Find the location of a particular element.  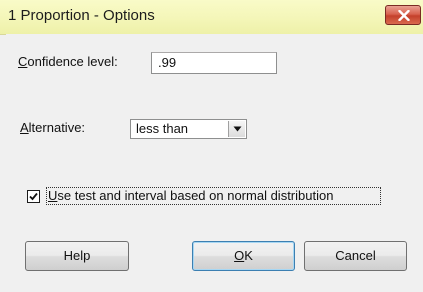

confidence-level-label: Confidence level: is located at coordinates (68, 61).